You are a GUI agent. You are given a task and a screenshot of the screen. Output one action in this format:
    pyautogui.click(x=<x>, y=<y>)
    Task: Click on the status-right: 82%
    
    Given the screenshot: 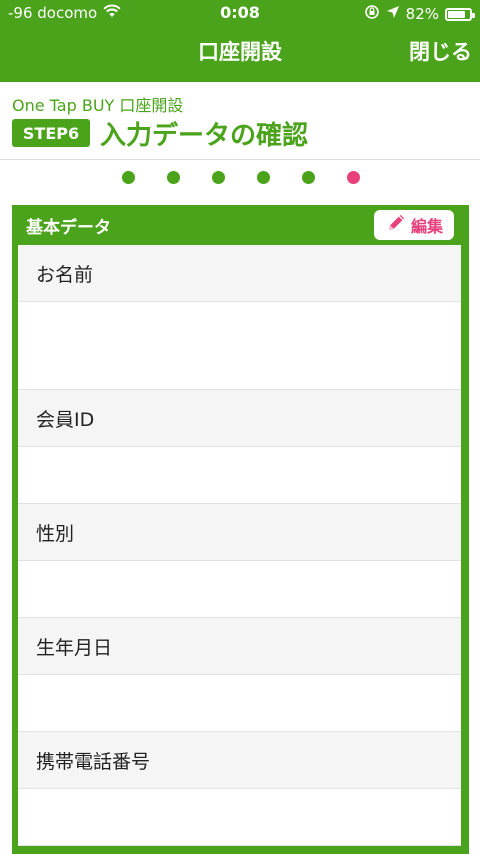 What is the action you would take?
    pyautogui.click(x=419, y=14)
    